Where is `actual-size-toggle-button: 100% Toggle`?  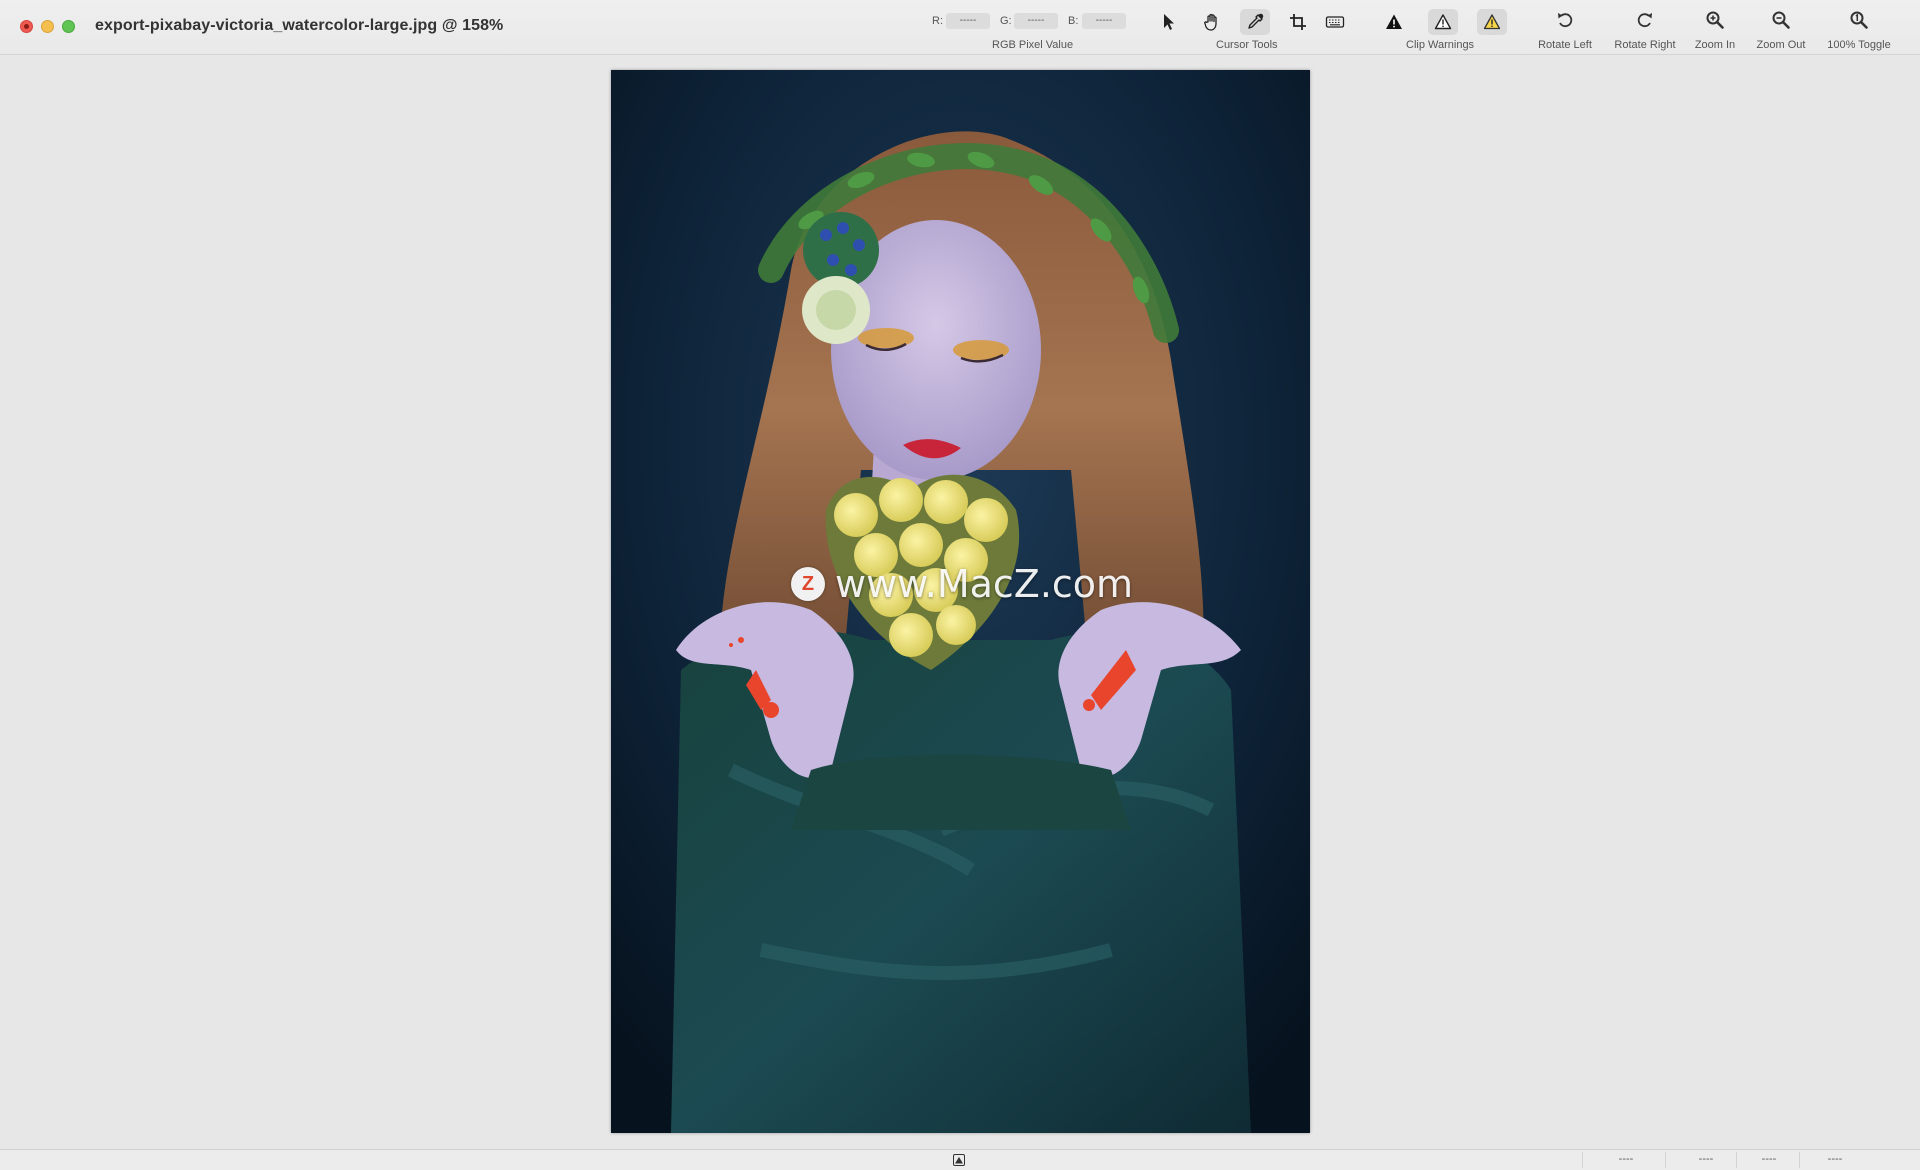 actual-size-toggle-button: 100% Toggle is located at coordinates (1859, 30).